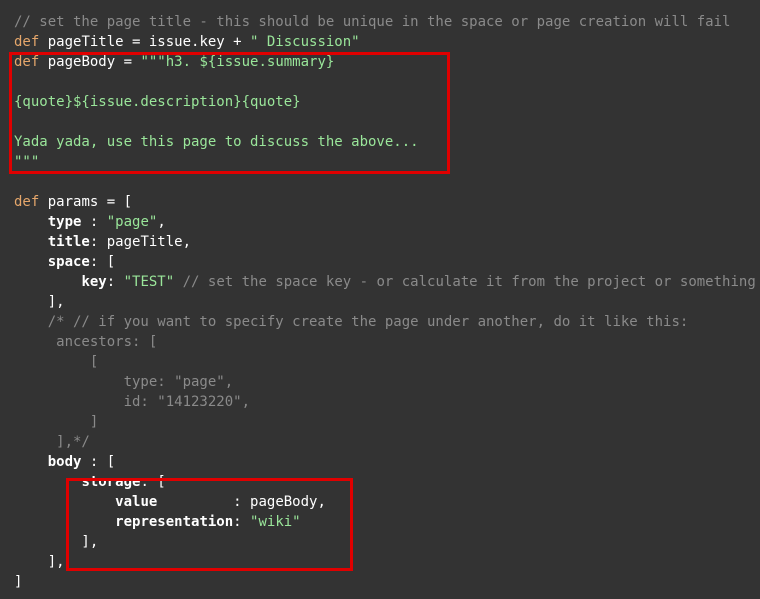 The width and height of the screenshot is (760, 599). Describe the element at coordinates (385, 262) in the screenshot. I see `code-line: space: [` at that location.